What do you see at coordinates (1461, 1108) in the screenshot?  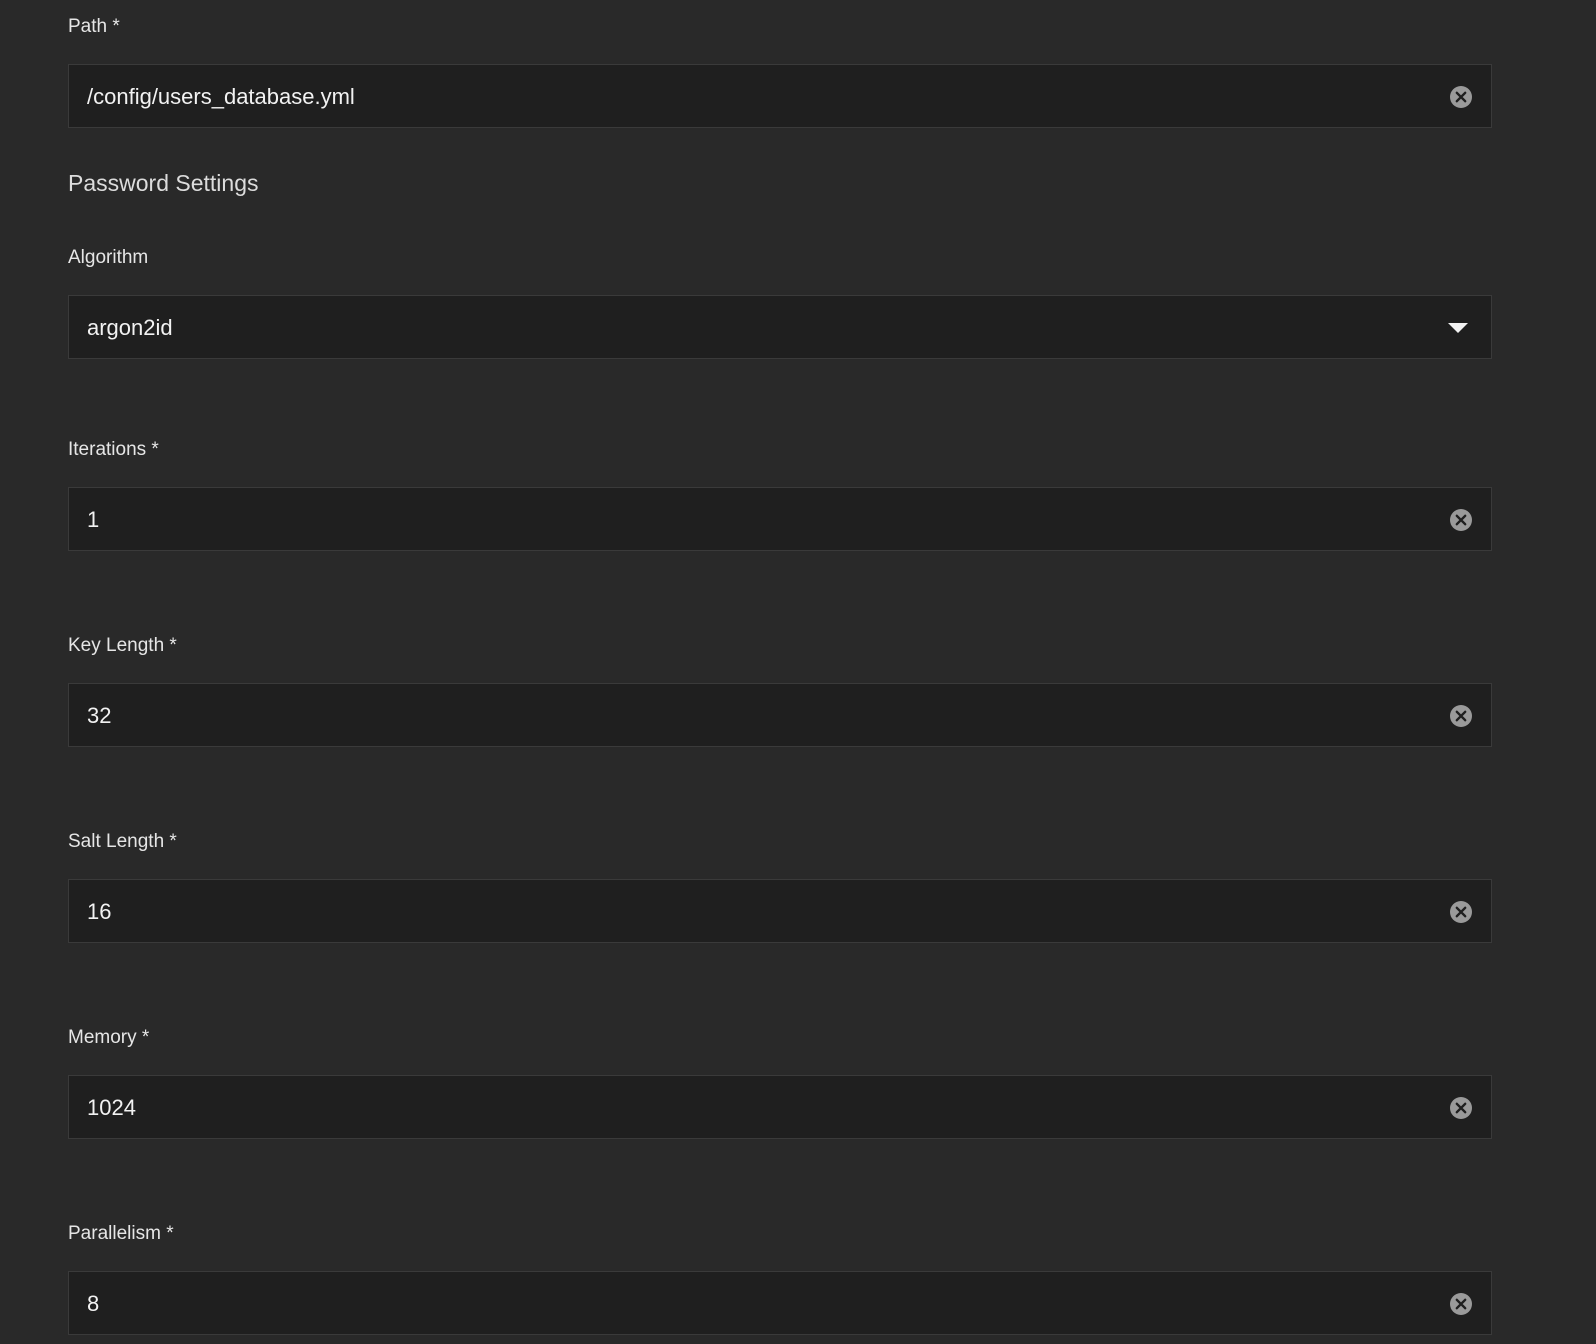 I see `clear-memory-icon` at bounding box center [1461, 1108].